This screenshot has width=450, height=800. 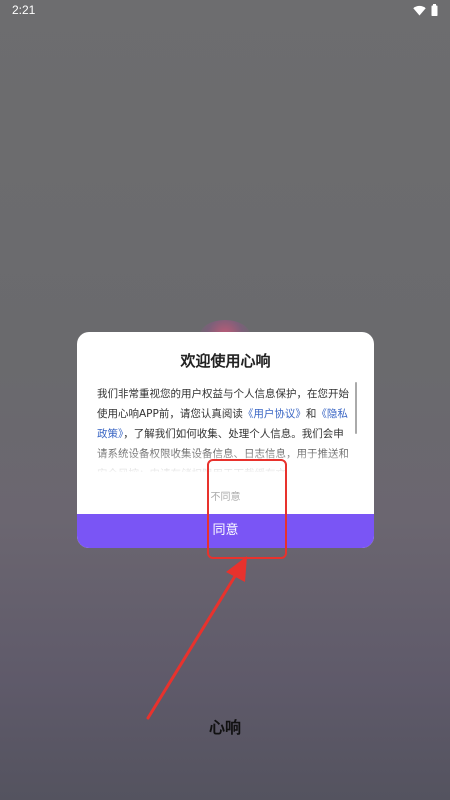 What do you see at coordinates (225, 361) in the screenshot?
I see `dialog-title: 欢迎使用心响` at bounding box center [225, 361].